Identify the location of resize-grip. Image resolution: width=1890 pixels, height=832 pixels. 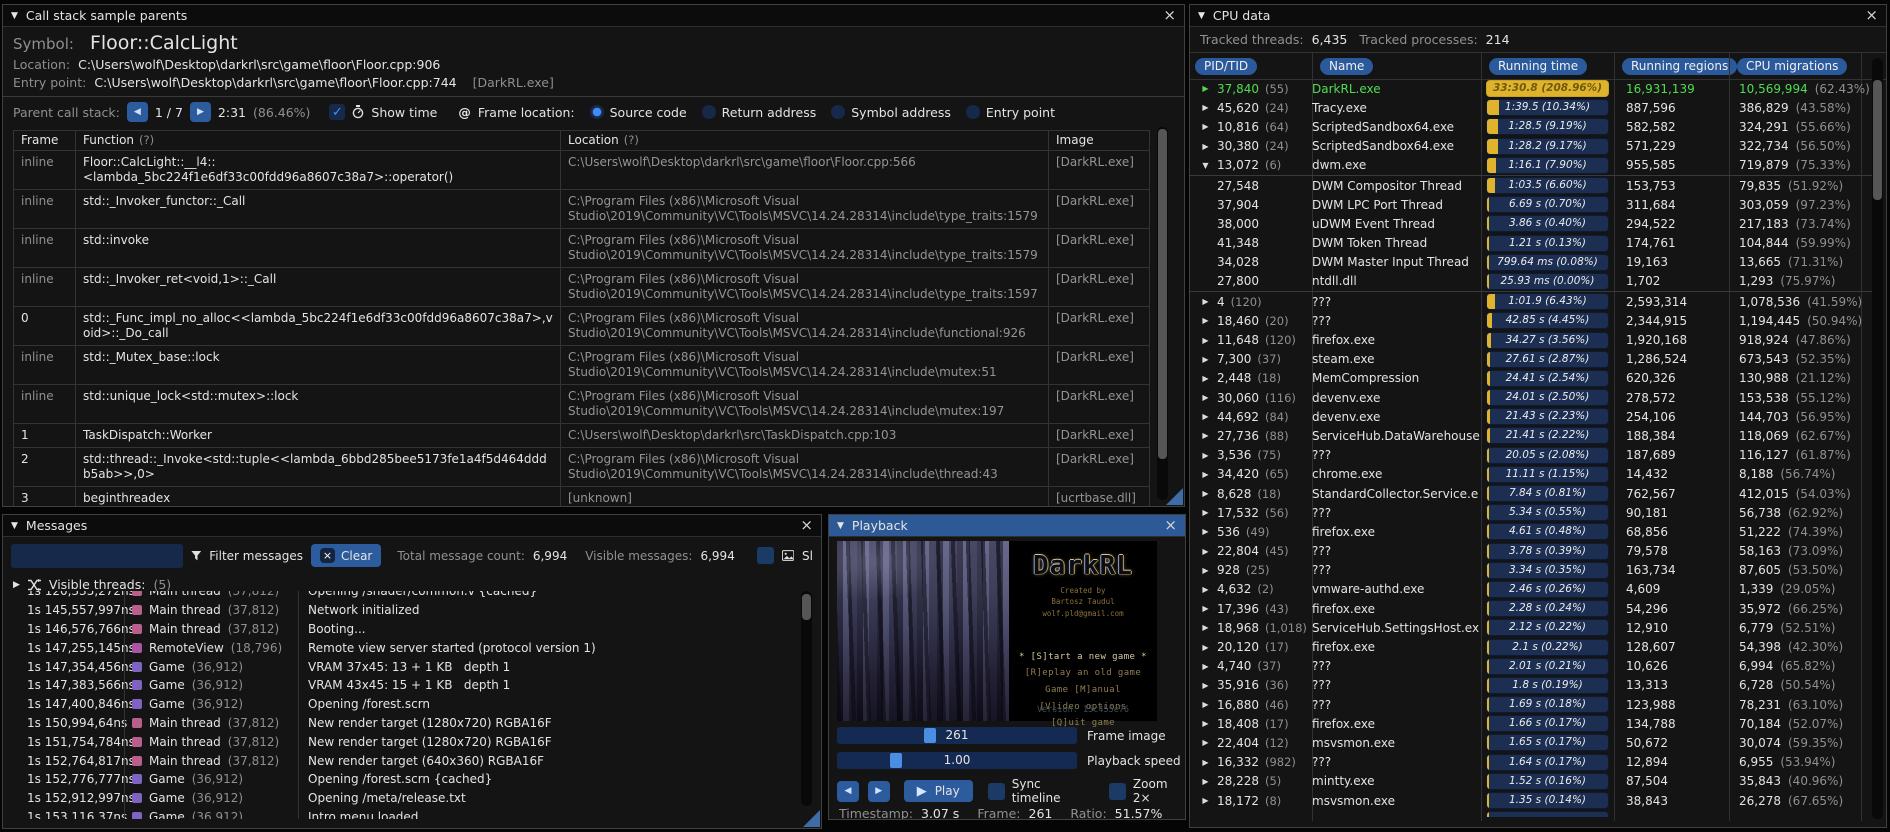
(1174, 496).